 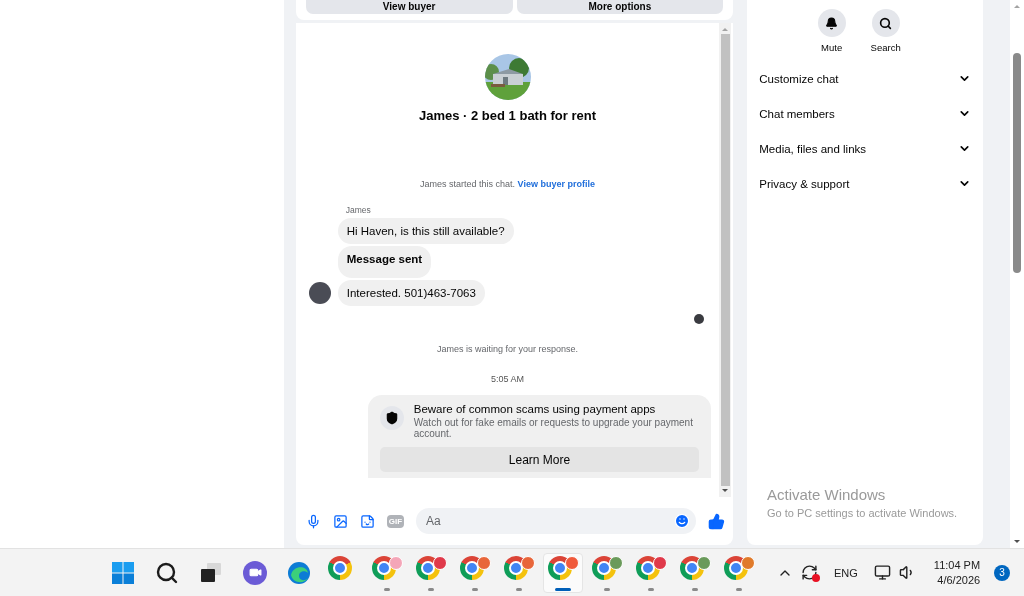 I want to click on chat-title: James · 2 bed 1 bath for rent, so click(x=507, y=115).